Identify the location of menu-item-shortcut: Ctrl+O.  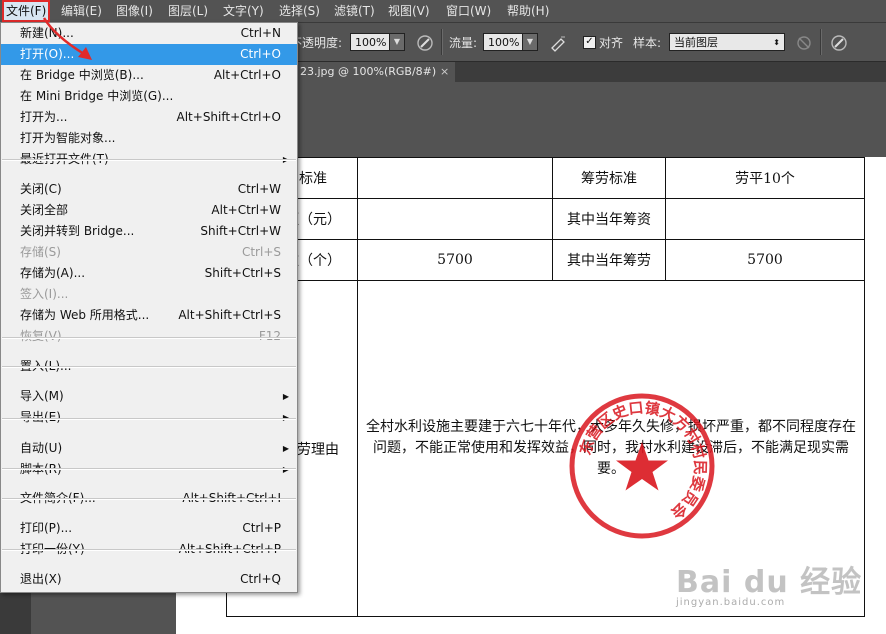
(260, 54).